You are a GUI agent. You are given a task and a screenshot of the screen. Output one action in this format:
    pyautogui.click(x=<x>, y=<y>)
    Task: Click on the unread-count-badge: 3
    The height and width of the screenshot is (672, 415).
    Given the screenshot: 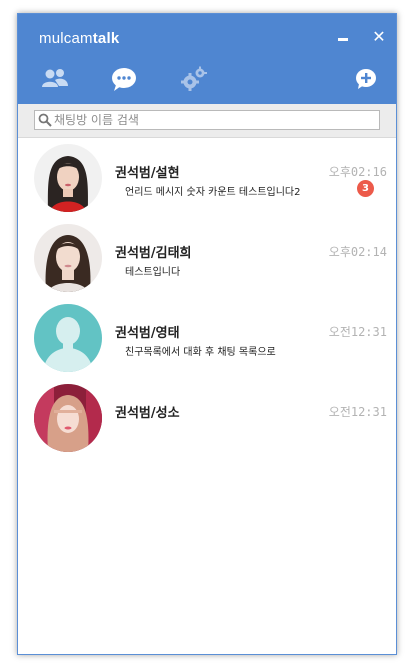 What is the action you would take?
    pyautogui.click(x=365, y=188)
    